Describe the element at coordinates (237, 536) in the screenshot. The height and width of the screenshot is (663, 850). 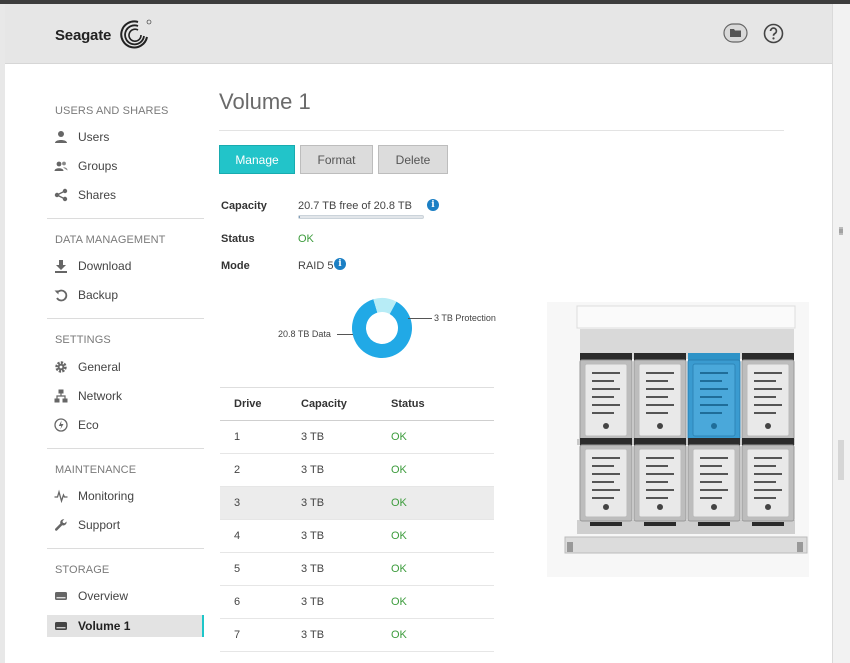
I see `drive-number: 4` at that location.